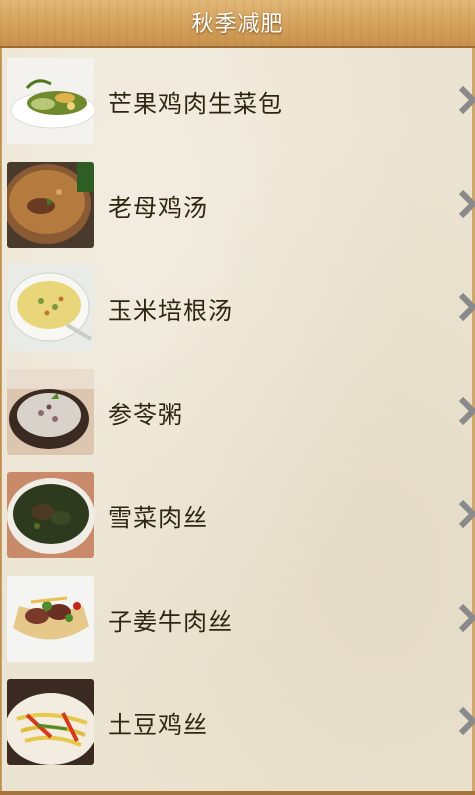  Describe the element at coordinates (158, 725) in the screenshot. I see `recipe-name: 土豆鸡丝` at that location.